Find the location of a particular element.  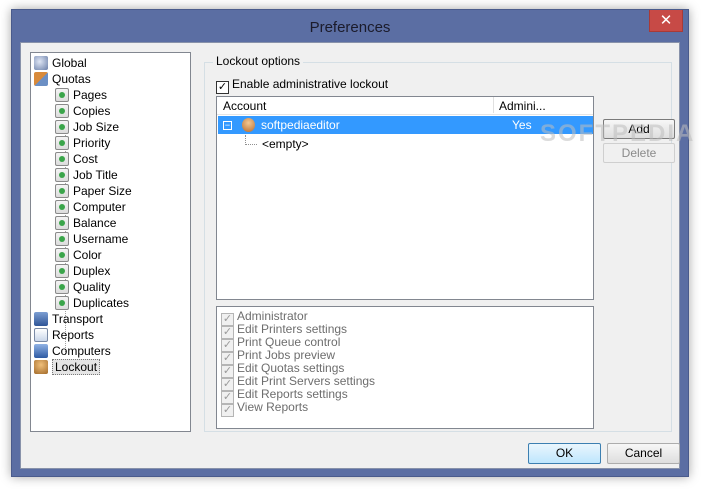

tree-item-transport: Transport is located at coordinates (68, 319).